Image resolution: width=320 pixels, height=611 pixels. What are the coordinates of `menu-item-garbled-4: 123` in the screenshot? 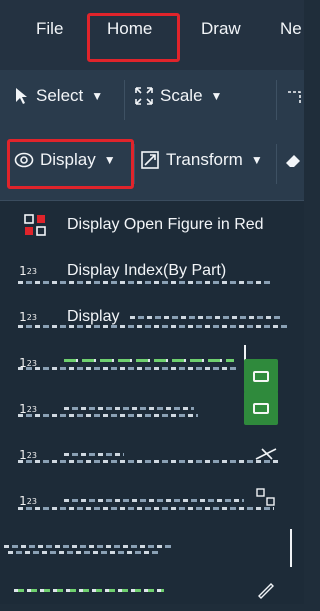 It's located at (152, 367).